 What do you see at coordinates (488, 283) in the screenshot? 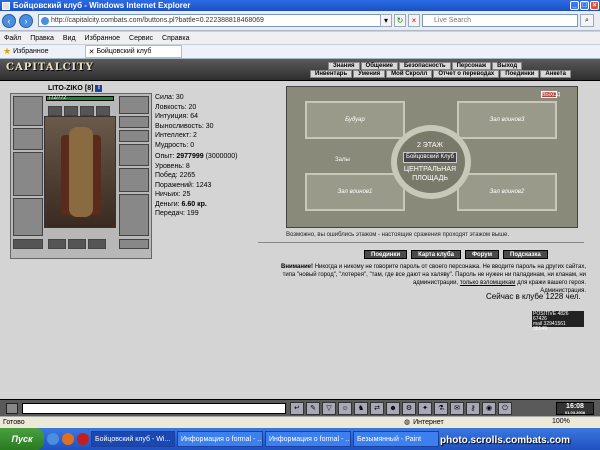
I see `warning-link: только взломщикам` at bounding box center [488, 283].